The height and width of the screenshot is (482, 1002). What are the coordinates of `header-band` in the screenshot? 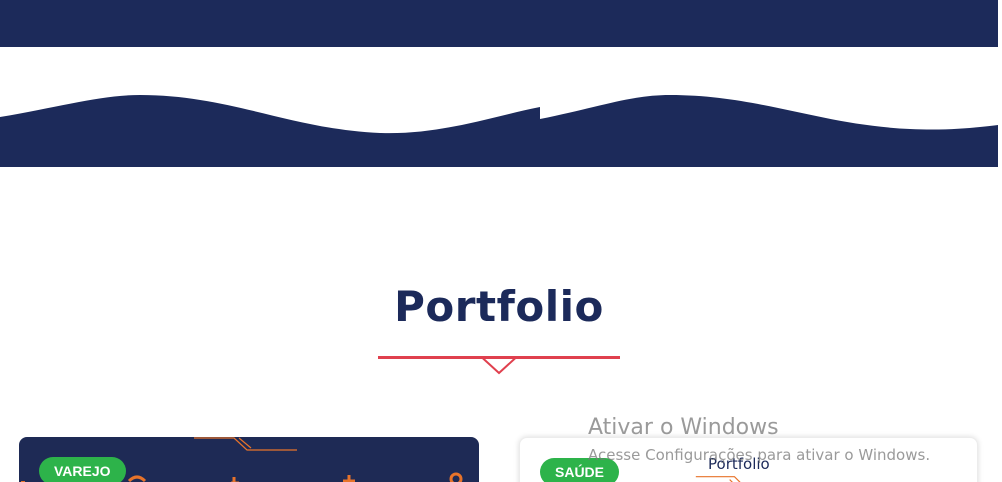 It's located at (499, 23).